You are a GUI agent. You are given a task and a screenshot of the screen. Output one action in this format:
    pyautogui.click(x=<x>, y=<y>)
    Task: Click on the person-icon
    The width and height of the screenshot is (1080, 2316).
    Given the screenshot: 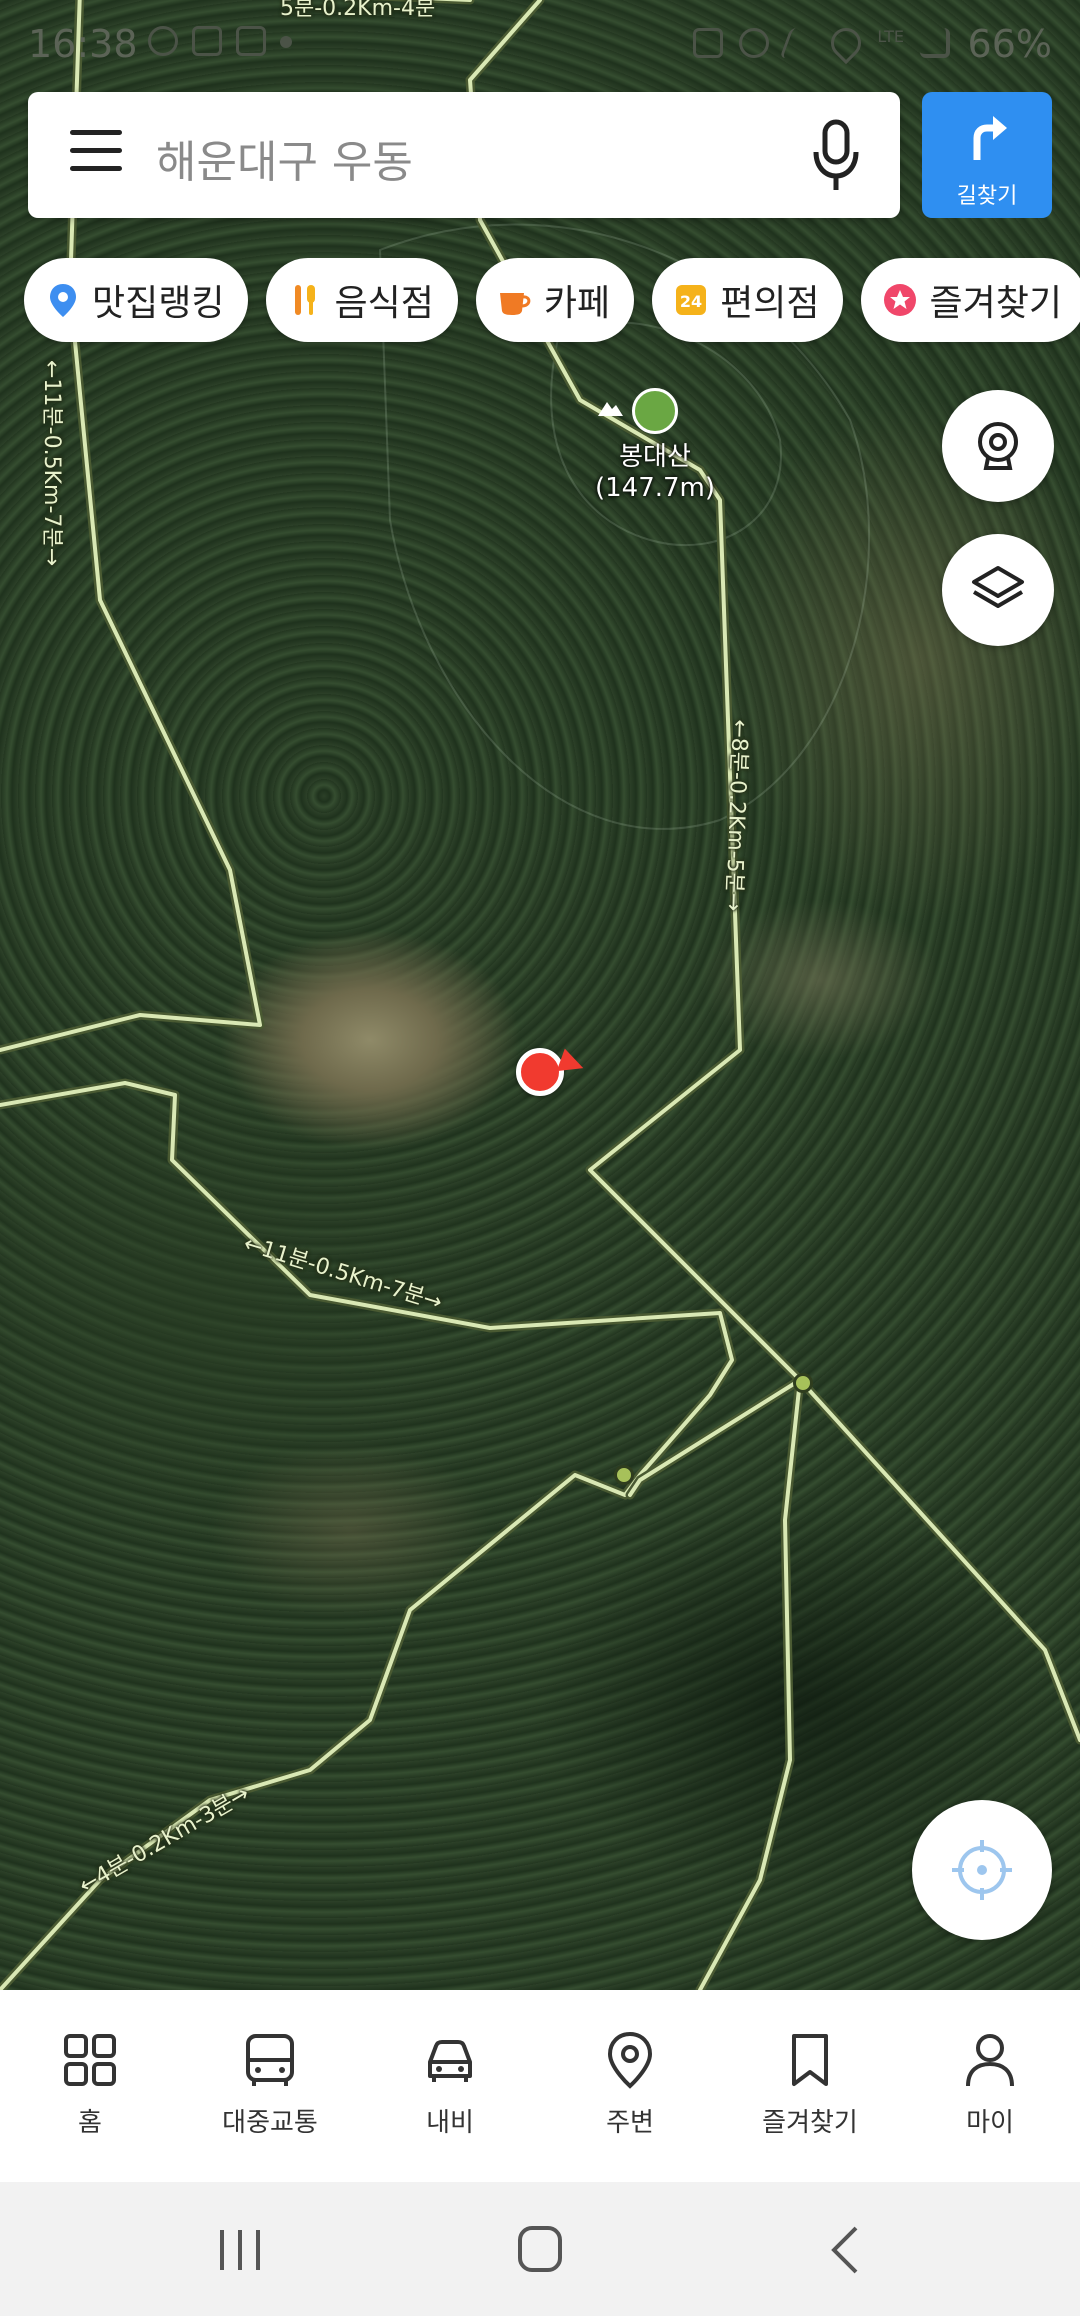 What is the action you would take?
    pyautogui.click(x=990, y=2060)
    